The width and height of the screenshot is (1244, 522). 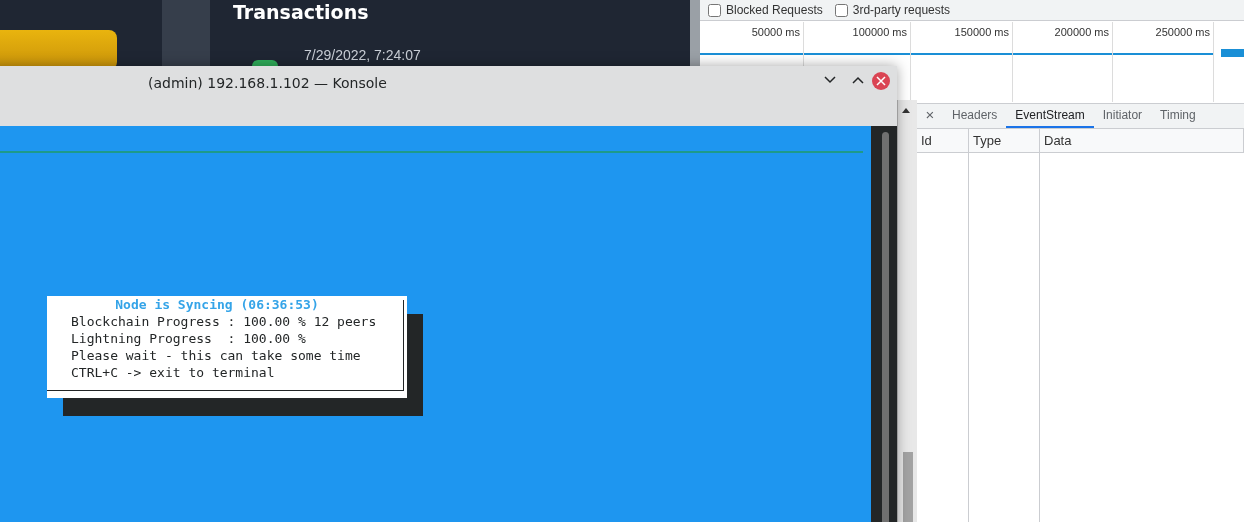 What do you see at coordinates (975, 115) in the screenshot?
I see `tab: Headers` at bounding box center [975, 115].